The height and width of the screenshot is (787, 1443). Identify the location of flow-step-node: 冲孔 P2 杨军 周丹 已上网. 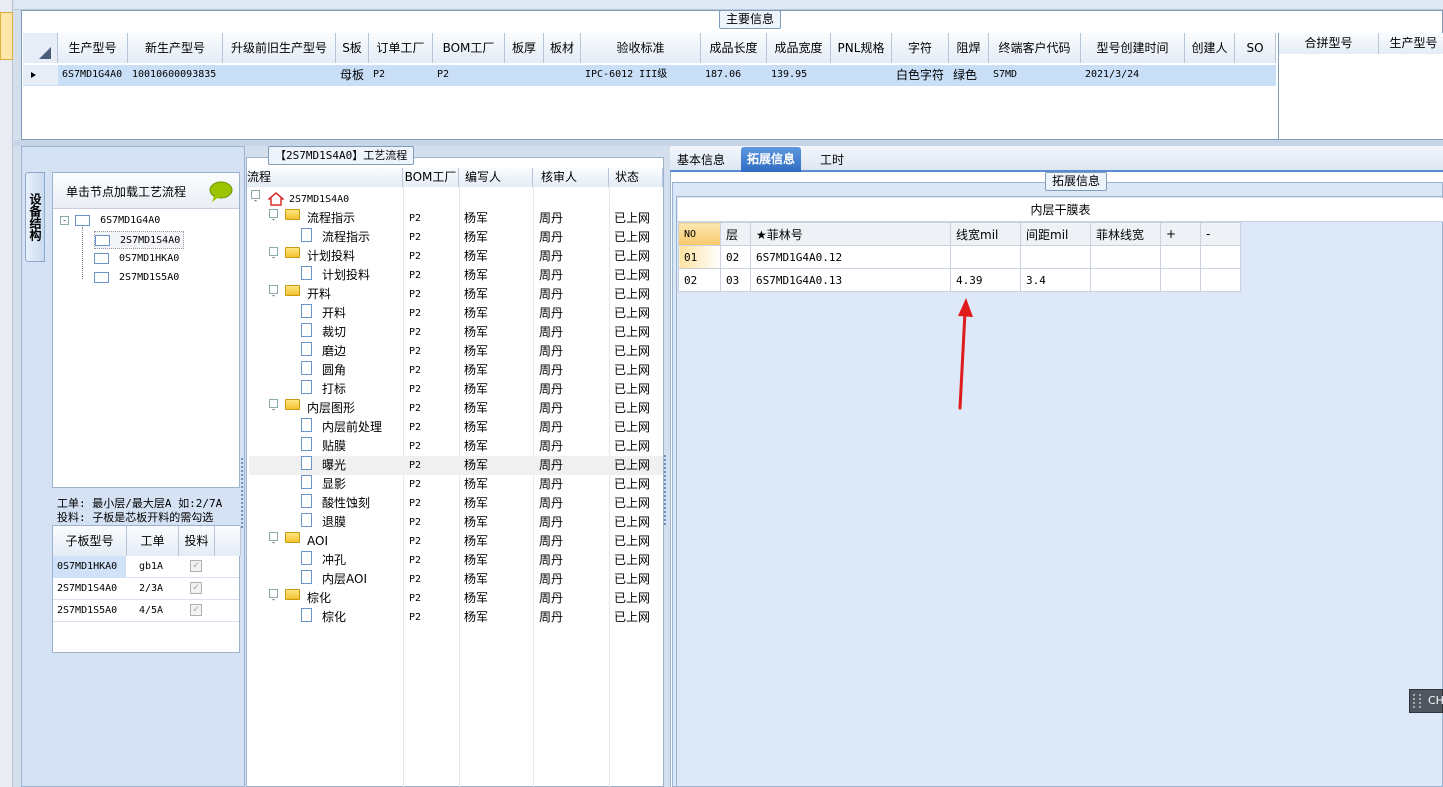
(456, 560).